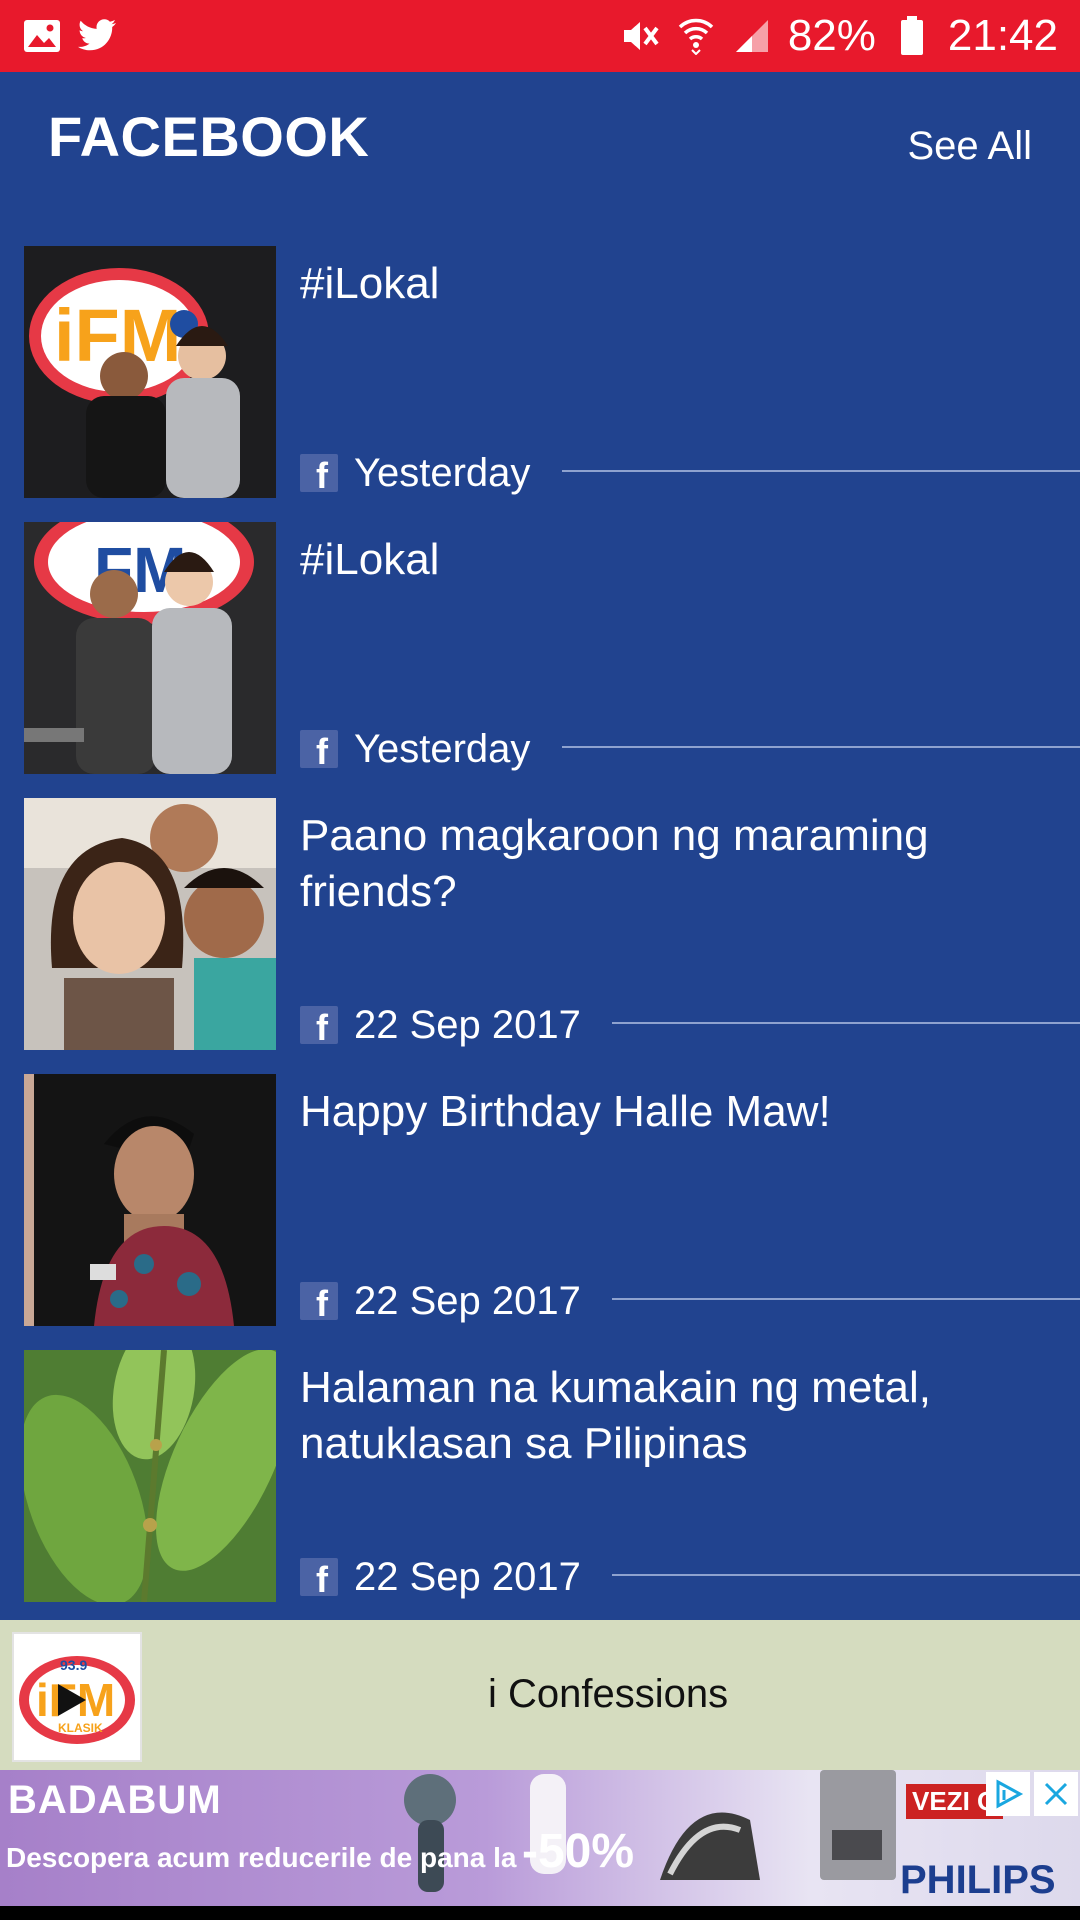 This screenshot has width=1080, height=1920. Describe the element at coordinates (540, 36) in the screenshot. I see `status-bar: 82% 21:42` at that location.